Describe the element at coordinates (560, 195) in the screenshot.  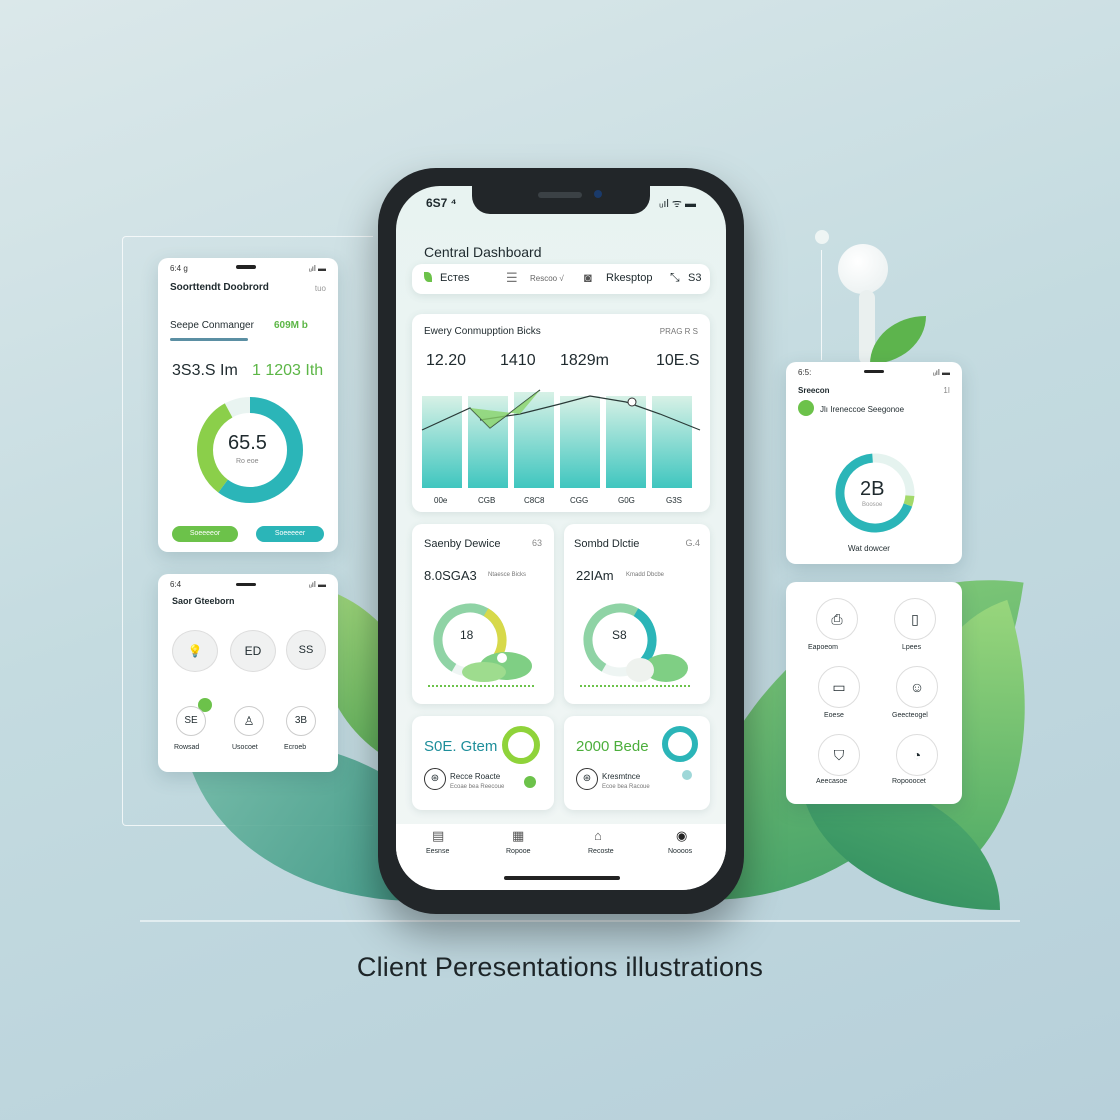
I see `phone-speaker` at that location.